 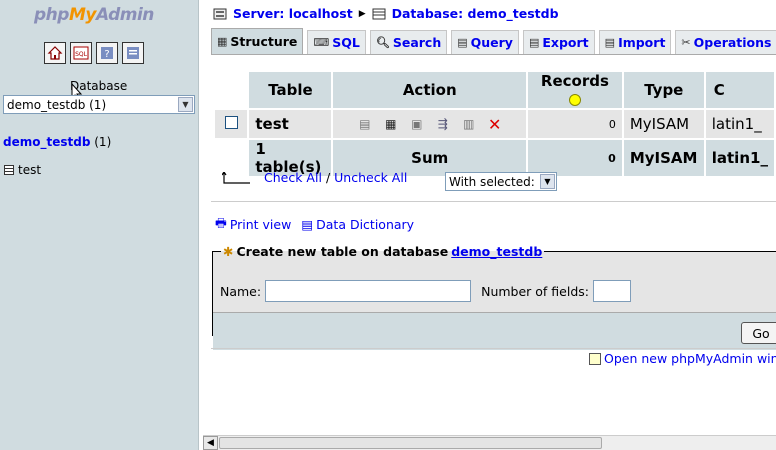 I want to click on sql-query-icon: SQL, so click(x=81, y=53).